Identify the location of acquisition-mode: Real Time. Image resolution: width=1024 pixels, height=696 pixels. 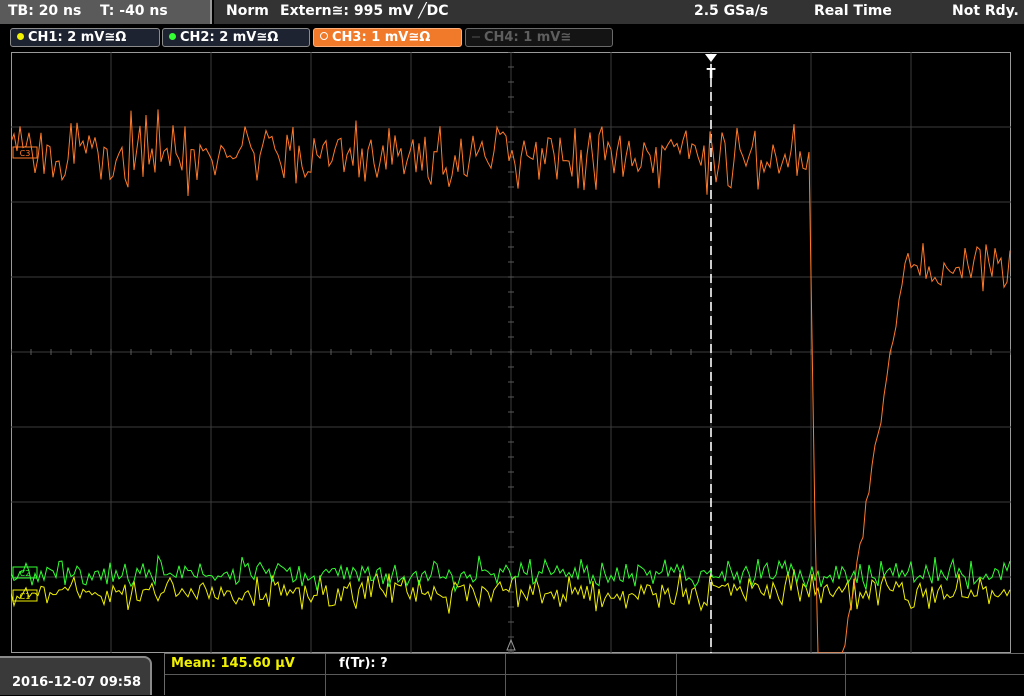
(853, 11).